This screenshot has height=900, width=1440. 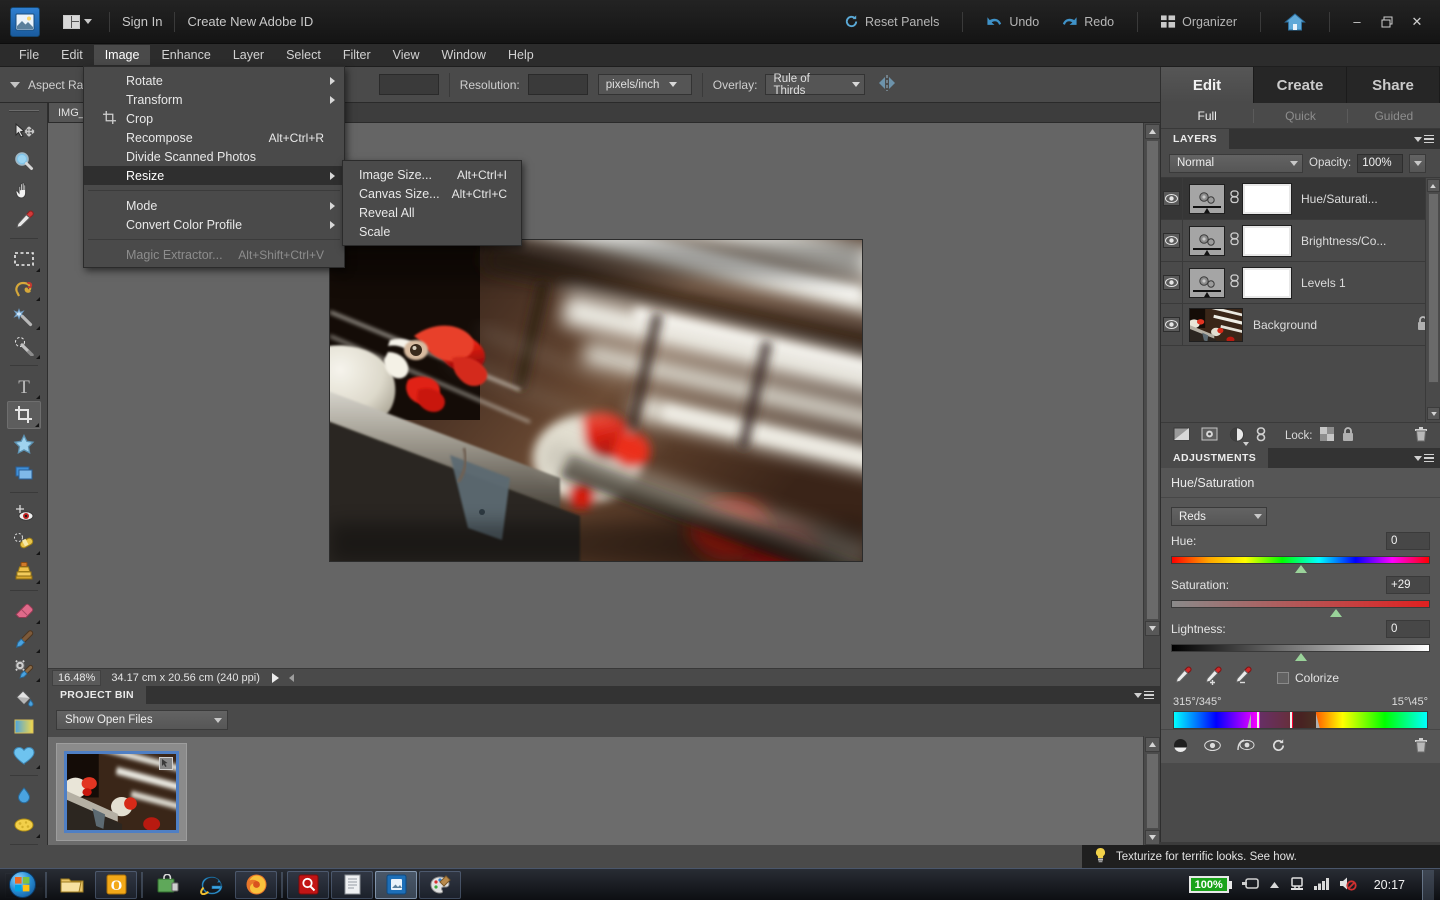 What do you see at coordinates (1421, 435) in the screenshot?
I see `delete-layer-icon` at bounding box center [1421, 435].